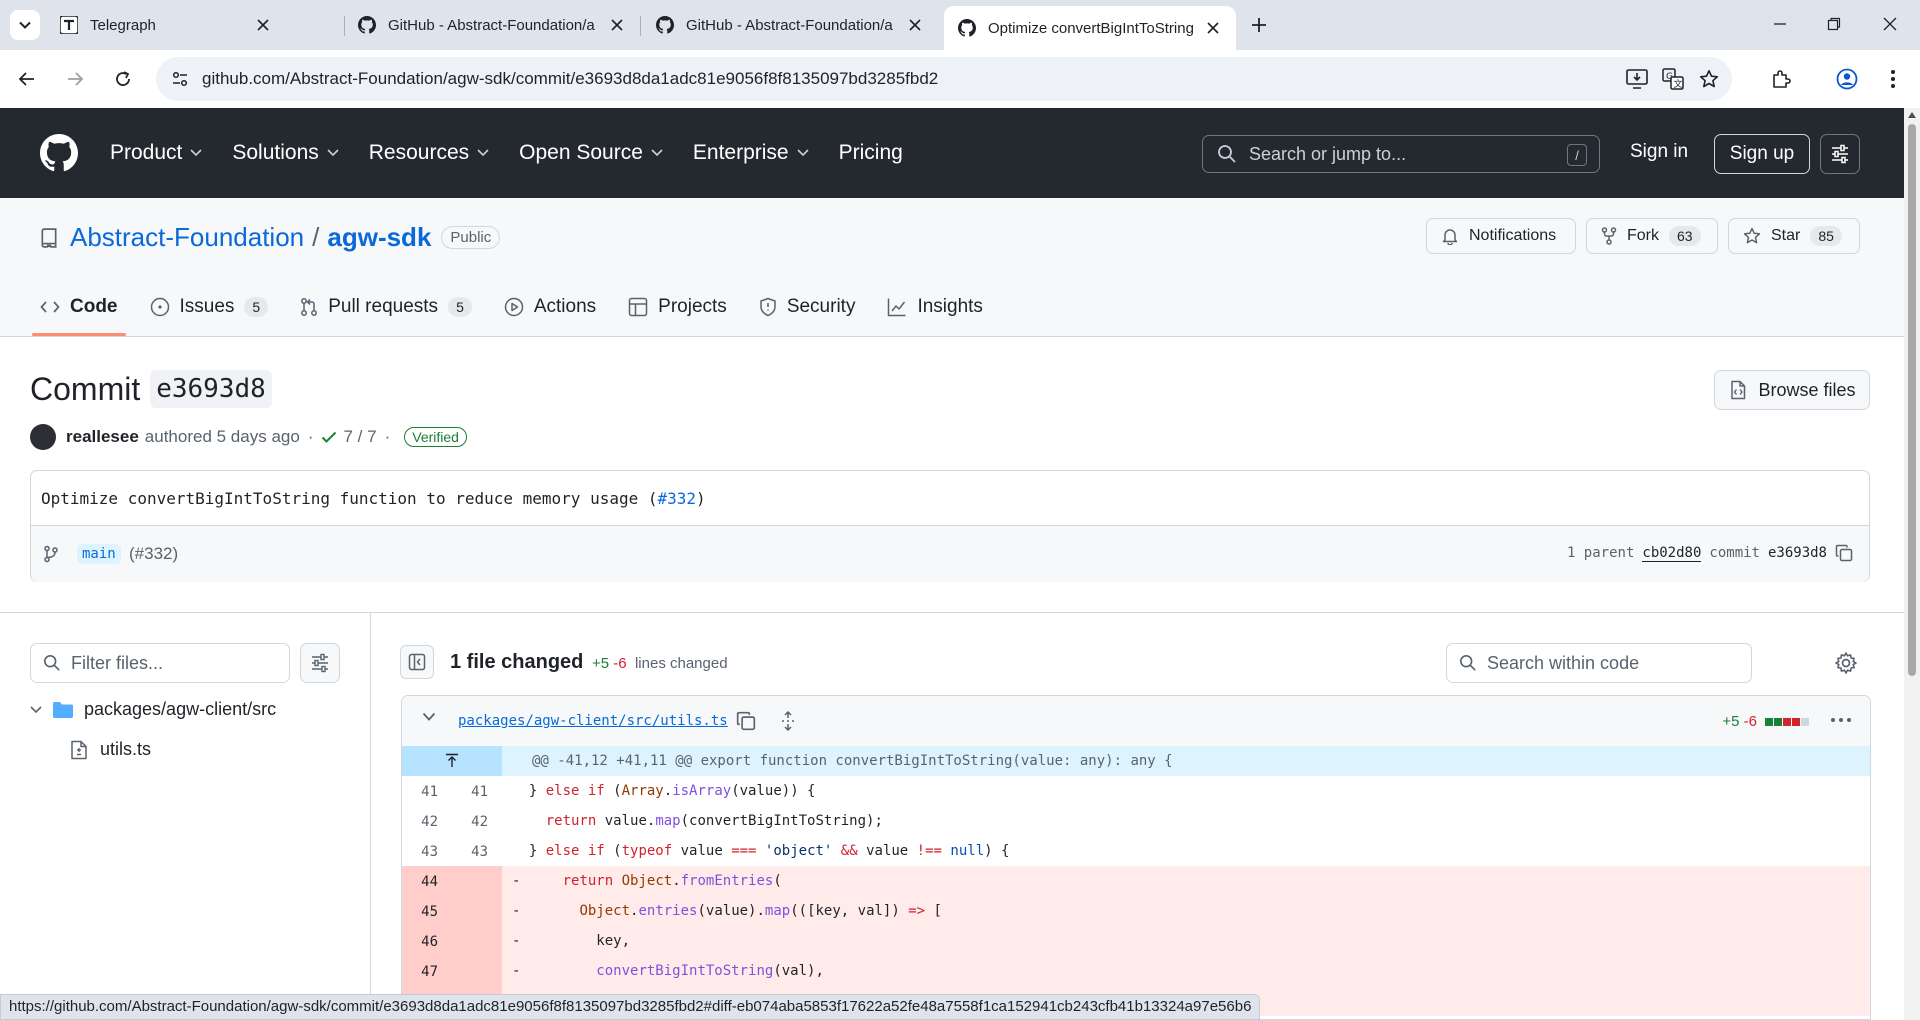  What do you see at coordinates (1890, 24) in the screenshot?
I see `close-window-button` at bounding box center [1890, 24].